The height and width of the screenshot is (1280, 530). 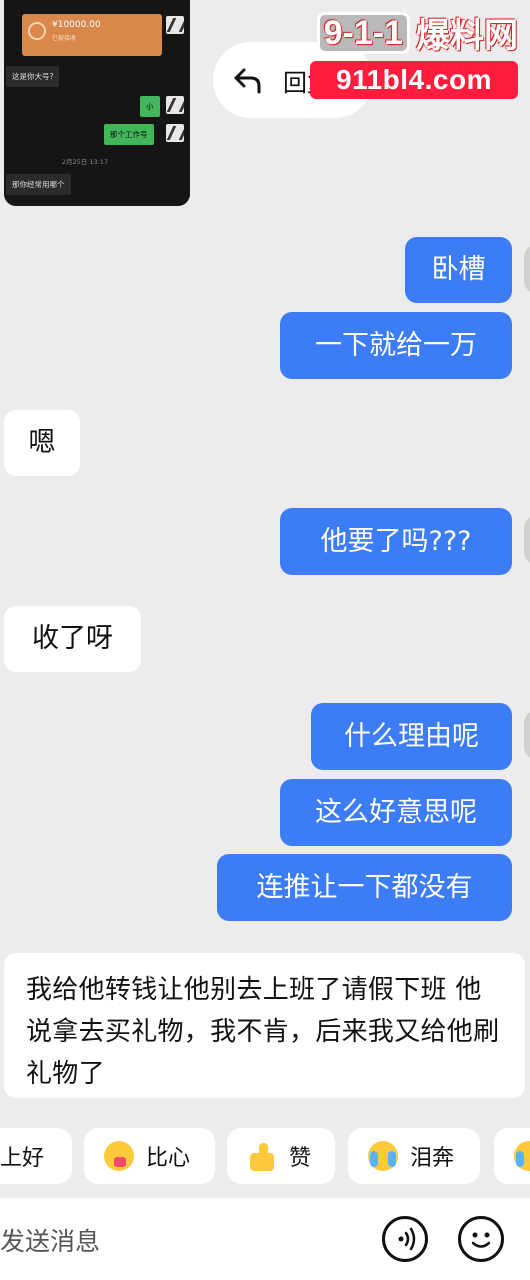 What do you see at coordinates (411, 736) in the screenshot?
I see `message-bubble-out: 什么理由呢` at bounding box center [411, 736].